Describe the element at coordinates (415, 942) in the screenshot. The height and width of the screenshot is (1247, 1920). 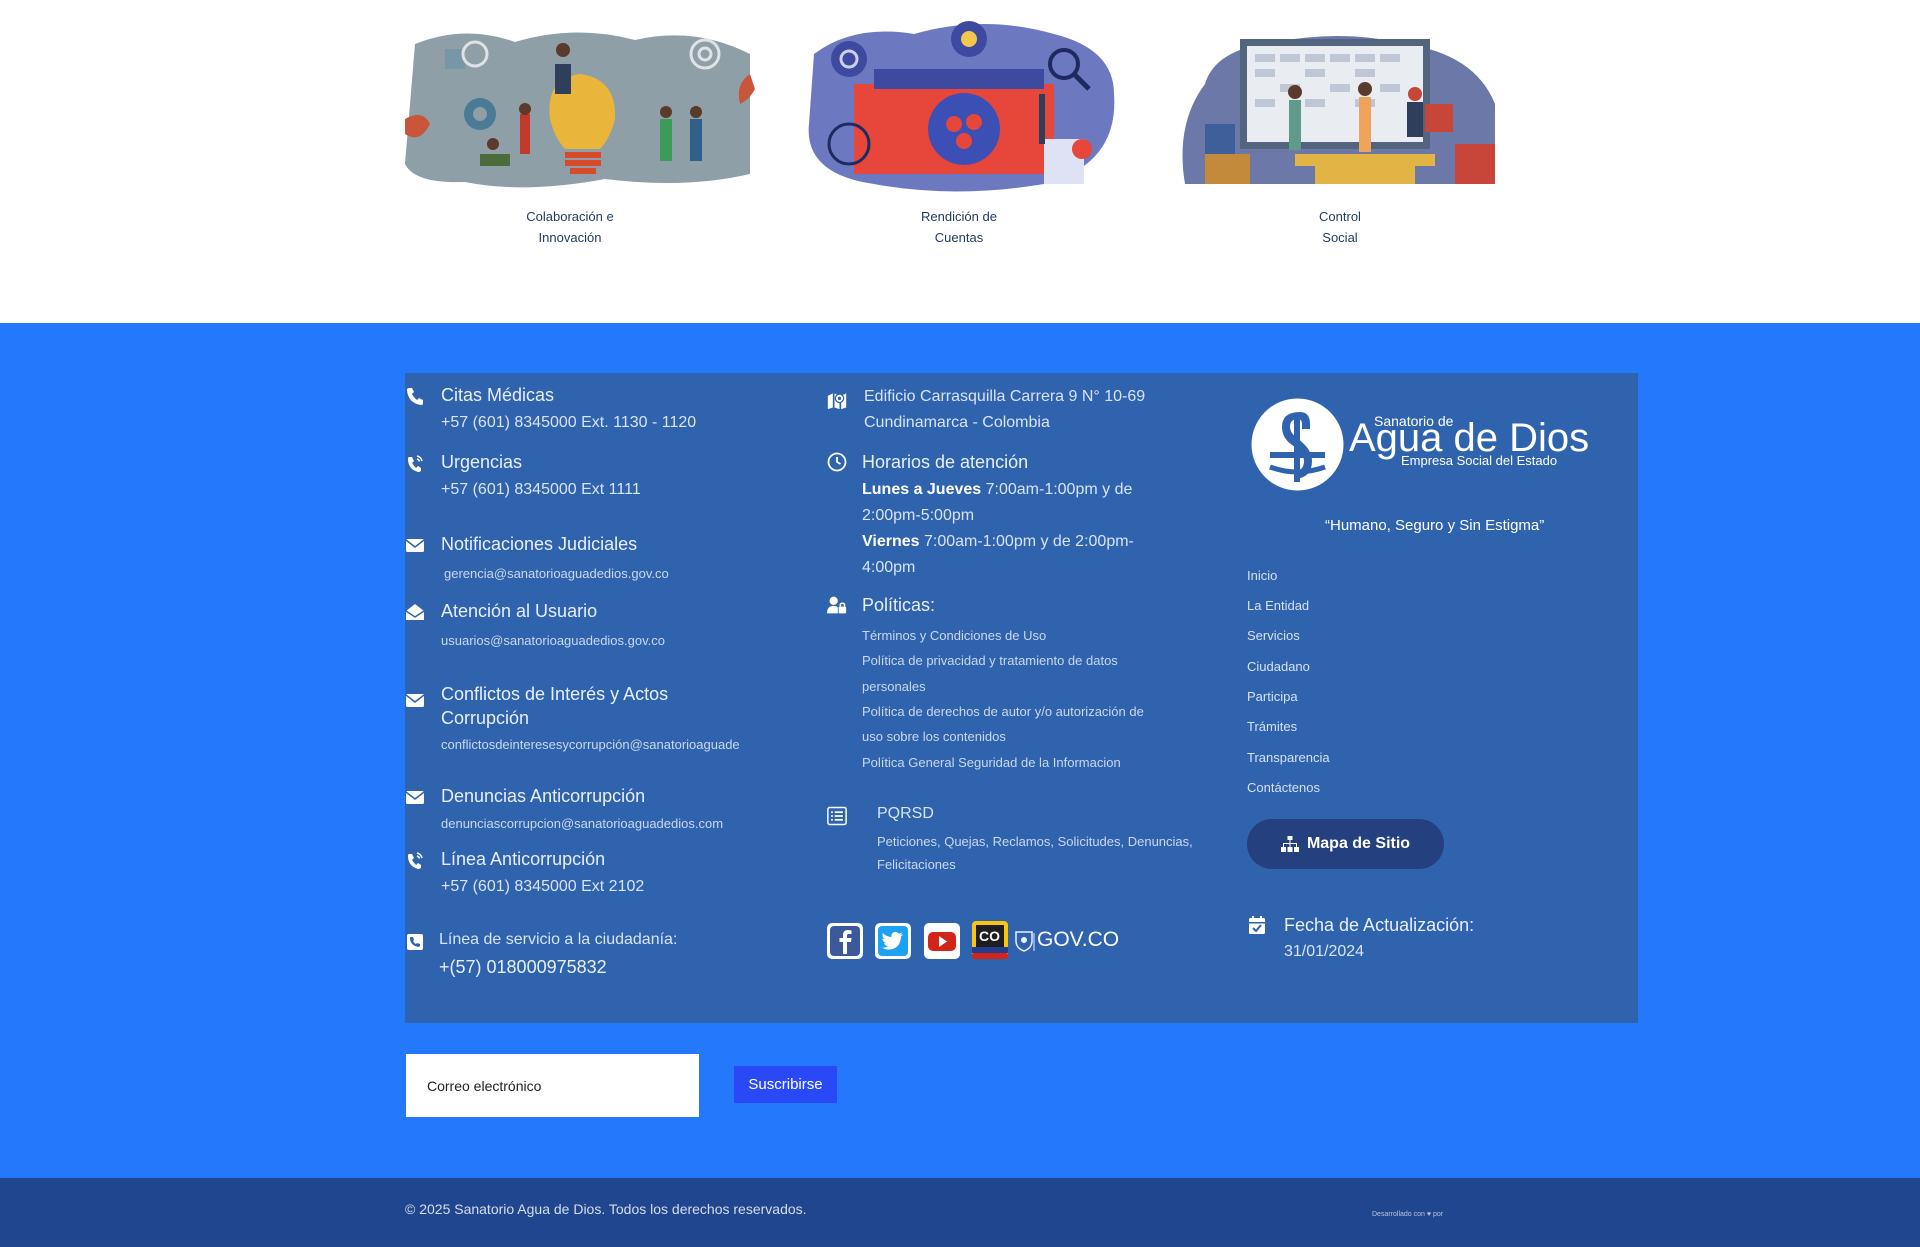
I see `phone-square-icon` at that location.